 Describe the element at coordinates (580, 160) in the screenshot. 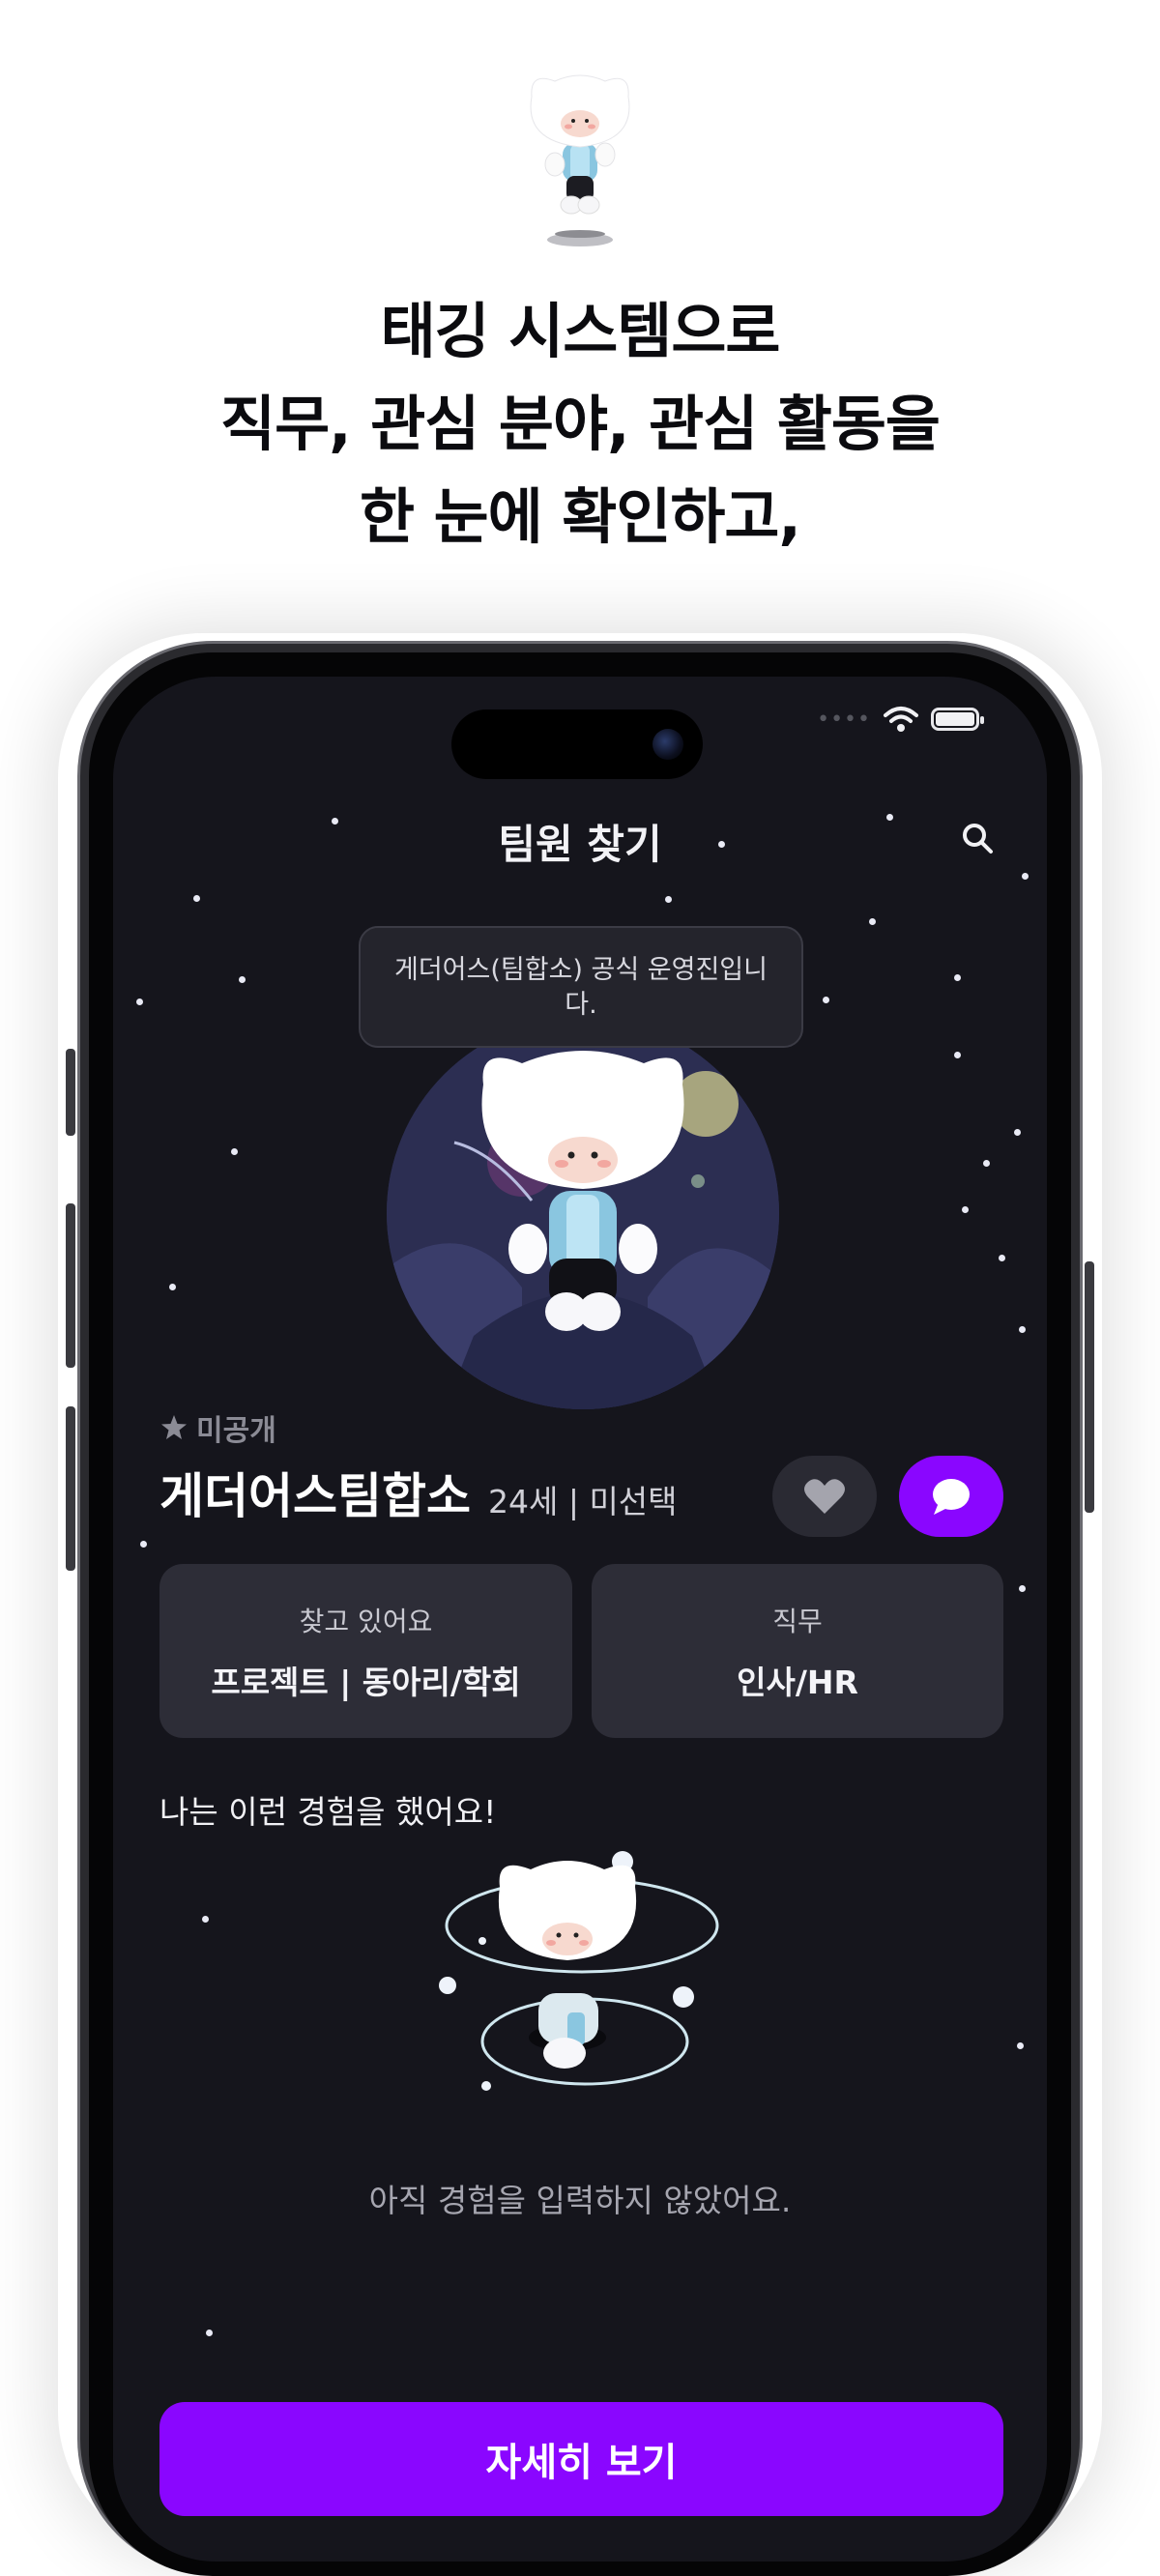

I see `mascot-top-image` at that location.